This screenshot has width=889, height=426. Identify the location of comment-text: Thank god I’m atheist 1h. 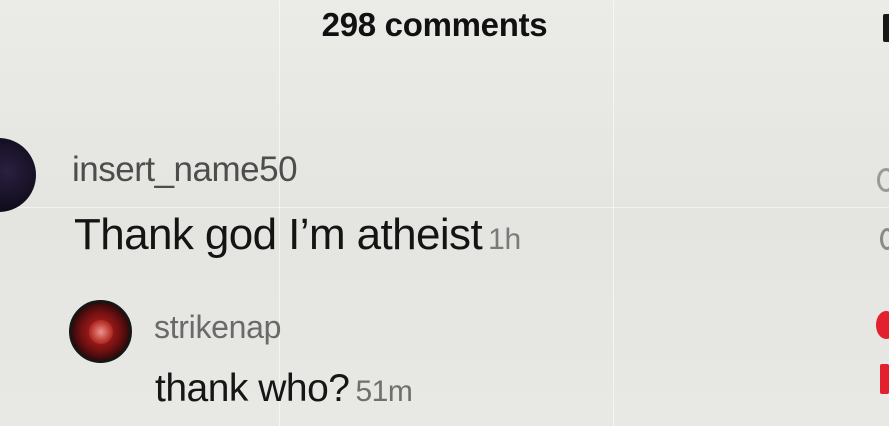
(297, 235).